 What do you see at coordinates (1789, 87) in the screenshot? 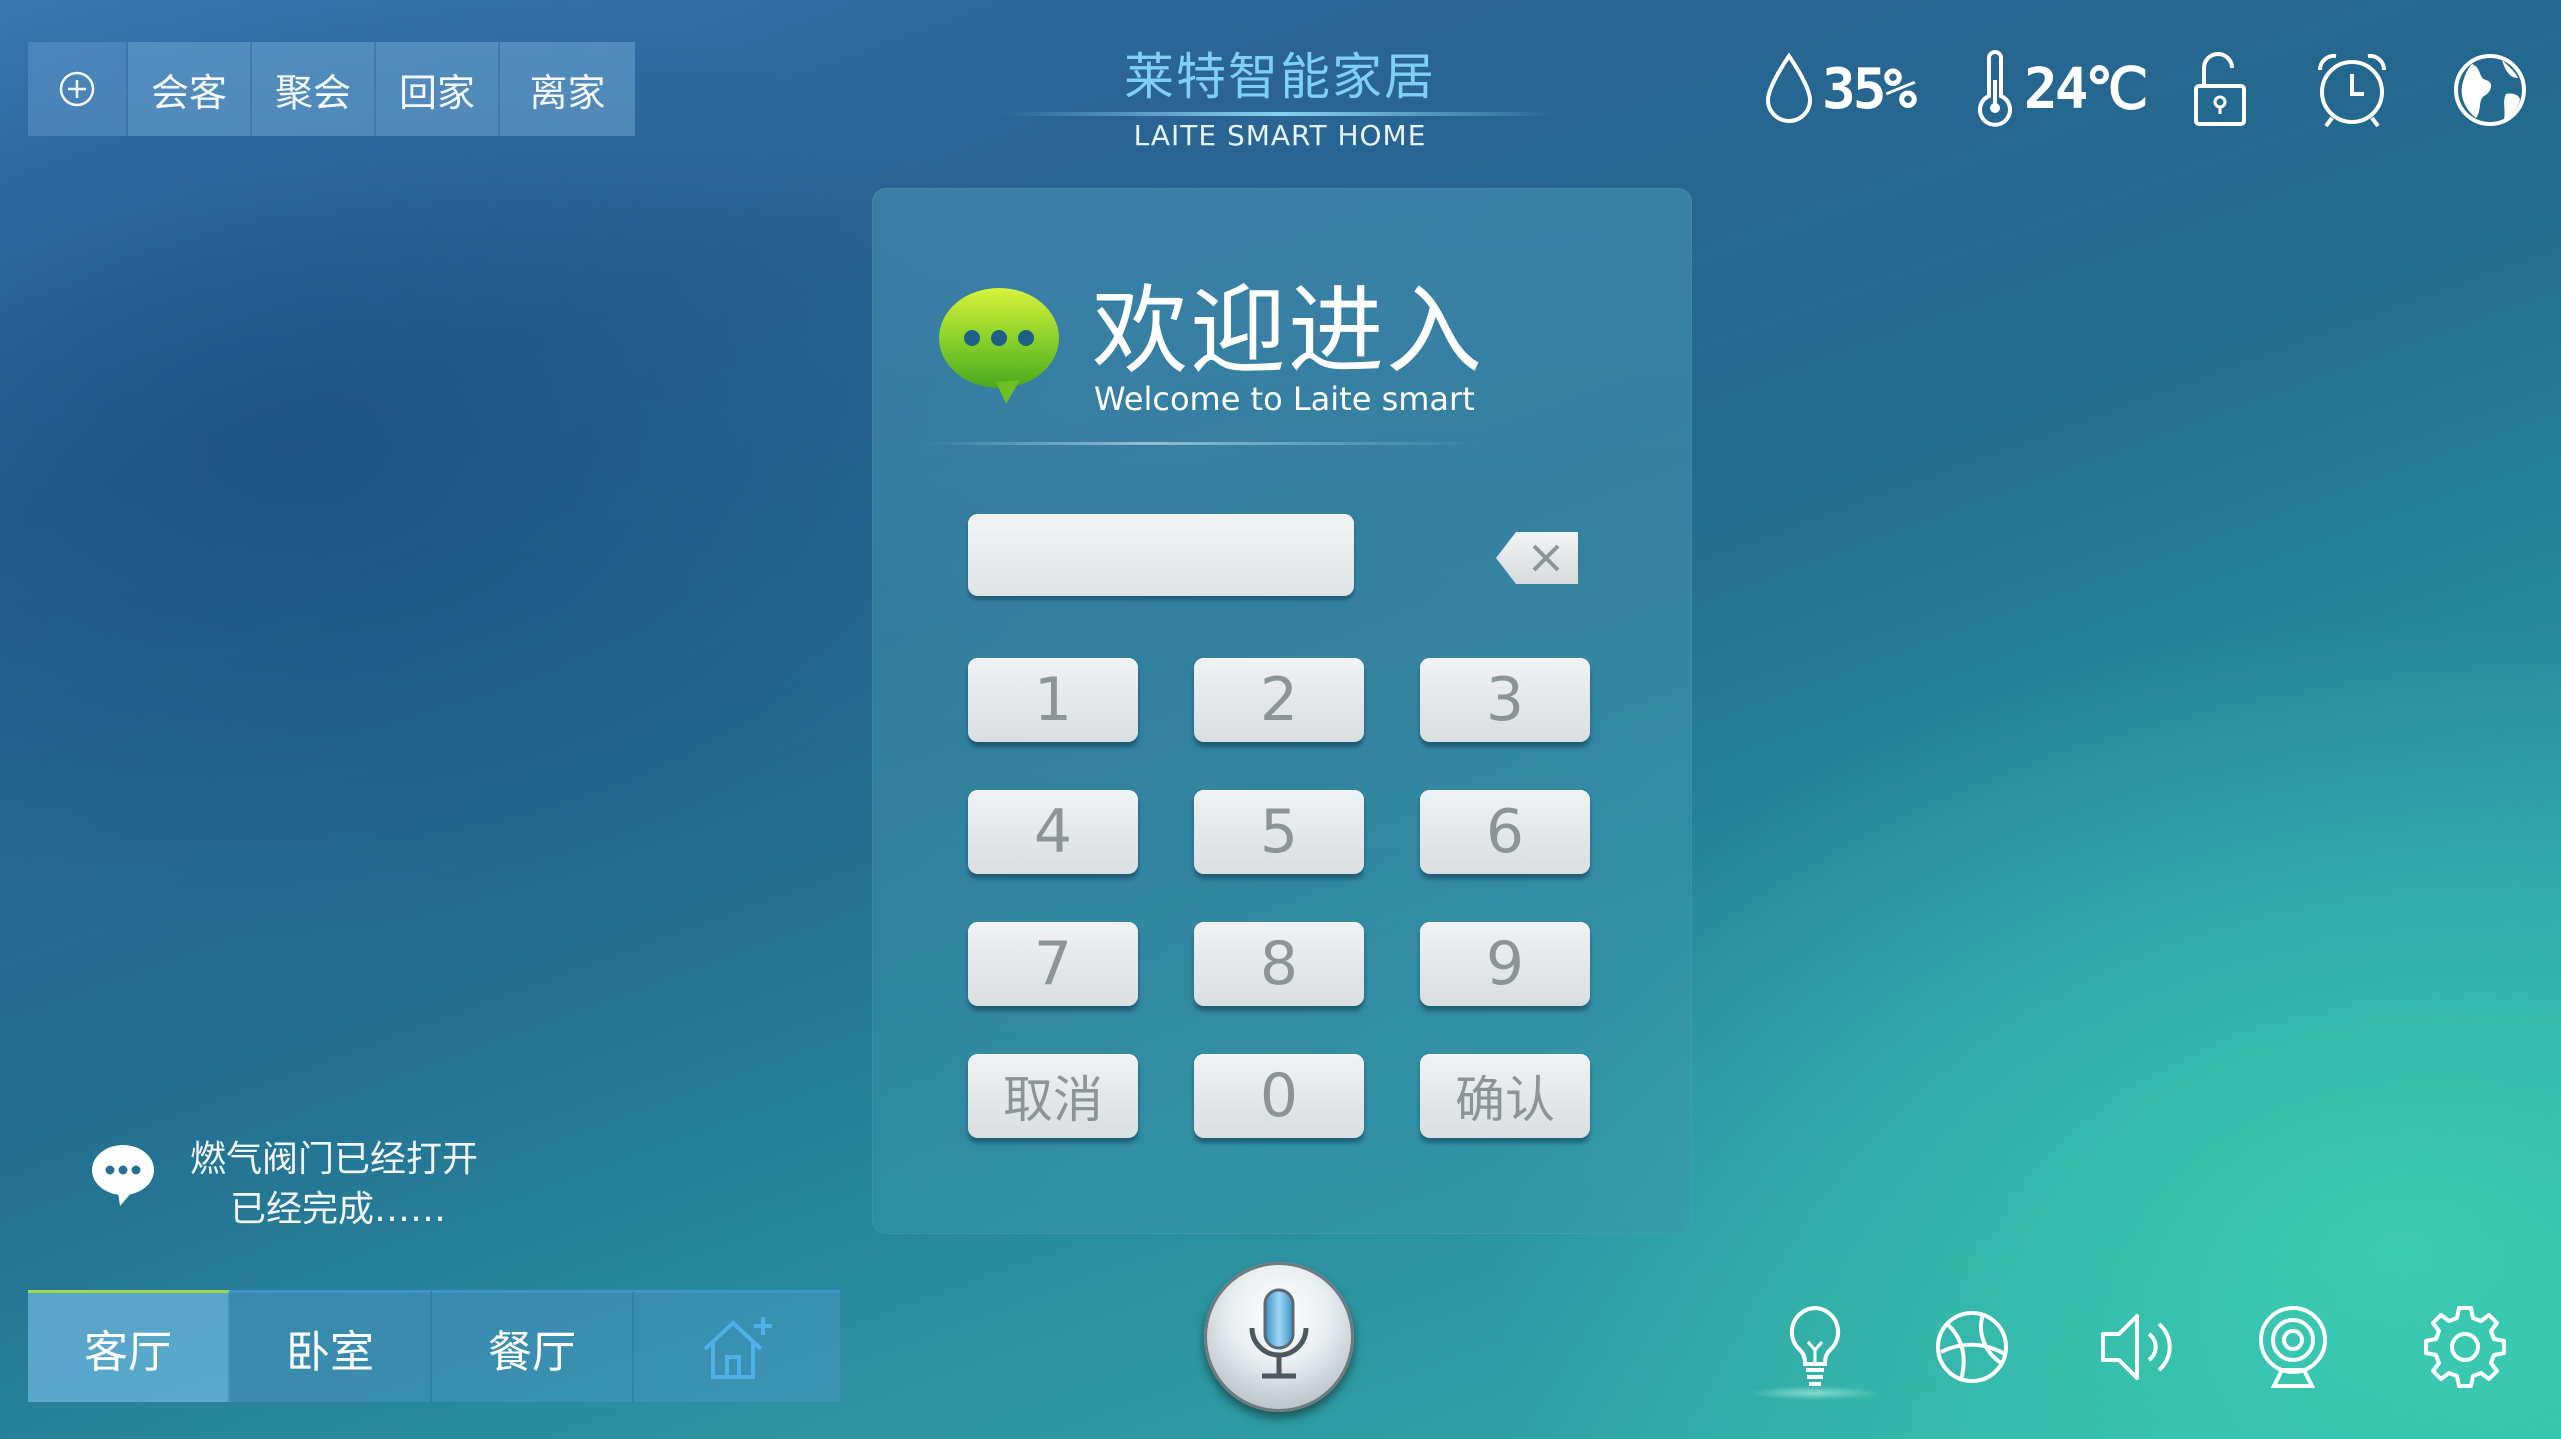
I see `water-drop-icon` at bounding box center [1789, 87].